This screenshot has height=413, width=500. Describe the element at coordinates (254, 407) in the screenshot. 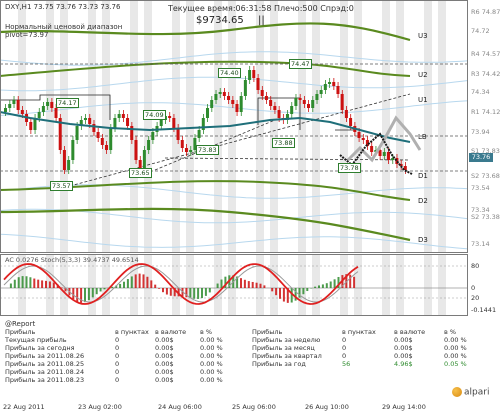

I see `time-tick: 25 Aug 06:00` at that location.